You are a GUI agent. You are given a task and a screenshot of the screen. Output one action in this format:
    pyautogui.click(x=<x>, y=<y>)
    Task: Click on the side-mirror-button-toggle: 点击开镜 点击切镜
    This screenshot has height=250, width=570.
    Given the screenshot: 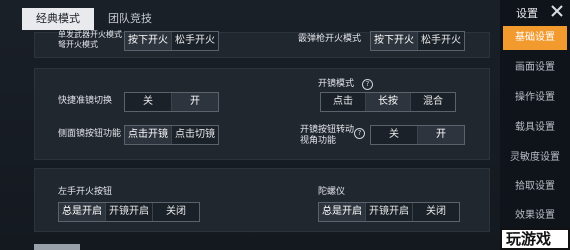 What is the action you would take?
    pyautogui.click(x=171, y=135)
    